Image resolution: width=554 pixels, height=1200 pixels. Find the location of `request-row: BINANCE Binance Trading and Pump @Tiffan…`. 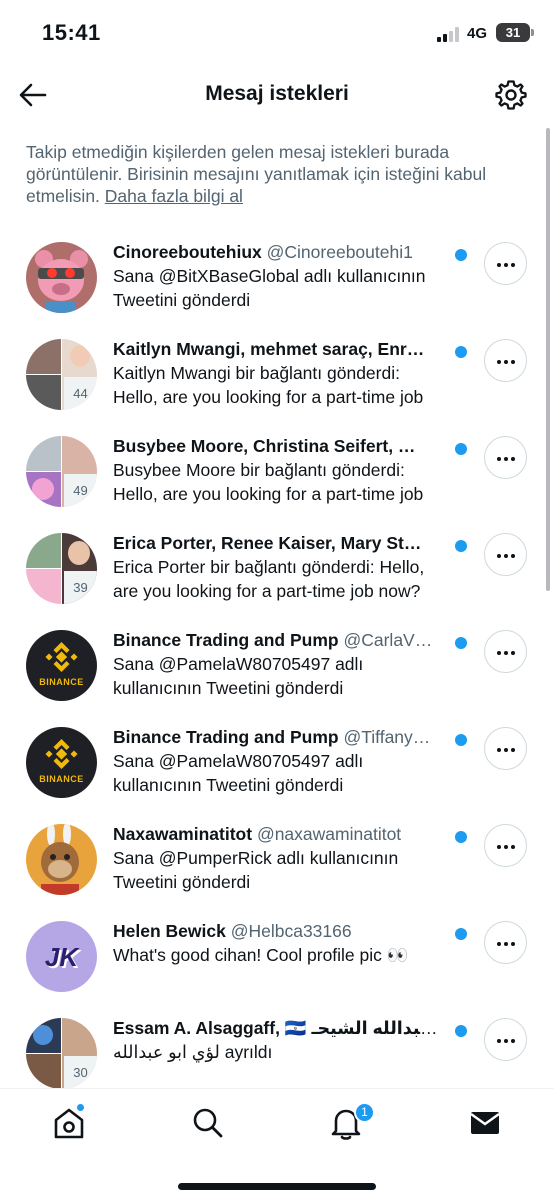

request-row: BINANCE Binance Trading and Pump @Tiffan… is located at coordinates (277, 763).